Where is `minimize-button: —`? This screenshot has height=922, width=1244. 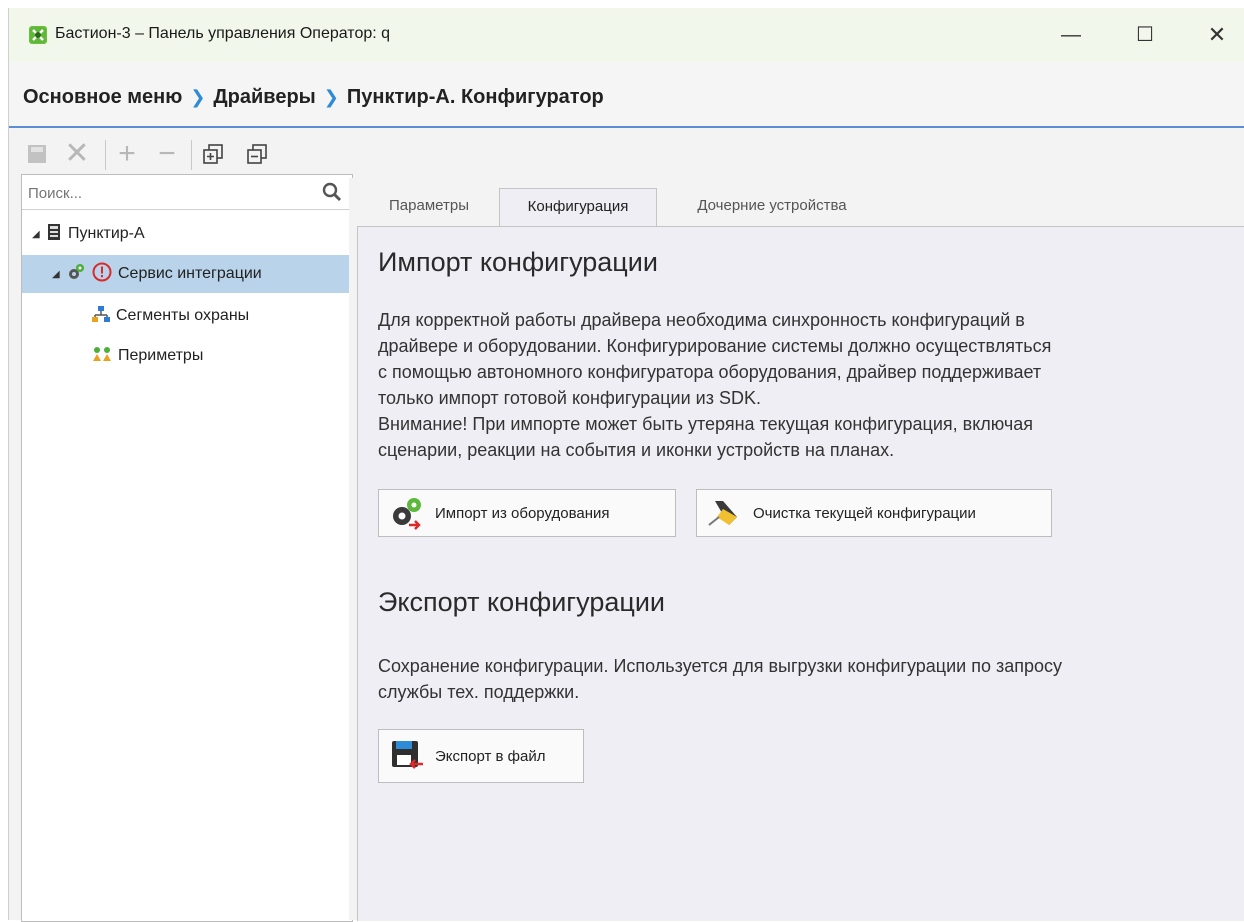 minimize-button: — is located at coordinates (1071, 35).